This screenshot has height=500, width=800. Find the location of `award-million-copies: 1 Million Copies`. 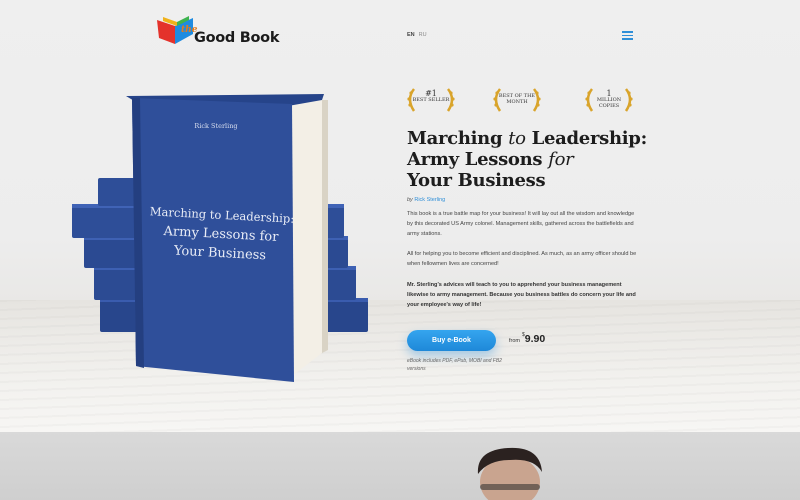

award-million-copies: 1 Million Copies is located at coordinates (609, 100).